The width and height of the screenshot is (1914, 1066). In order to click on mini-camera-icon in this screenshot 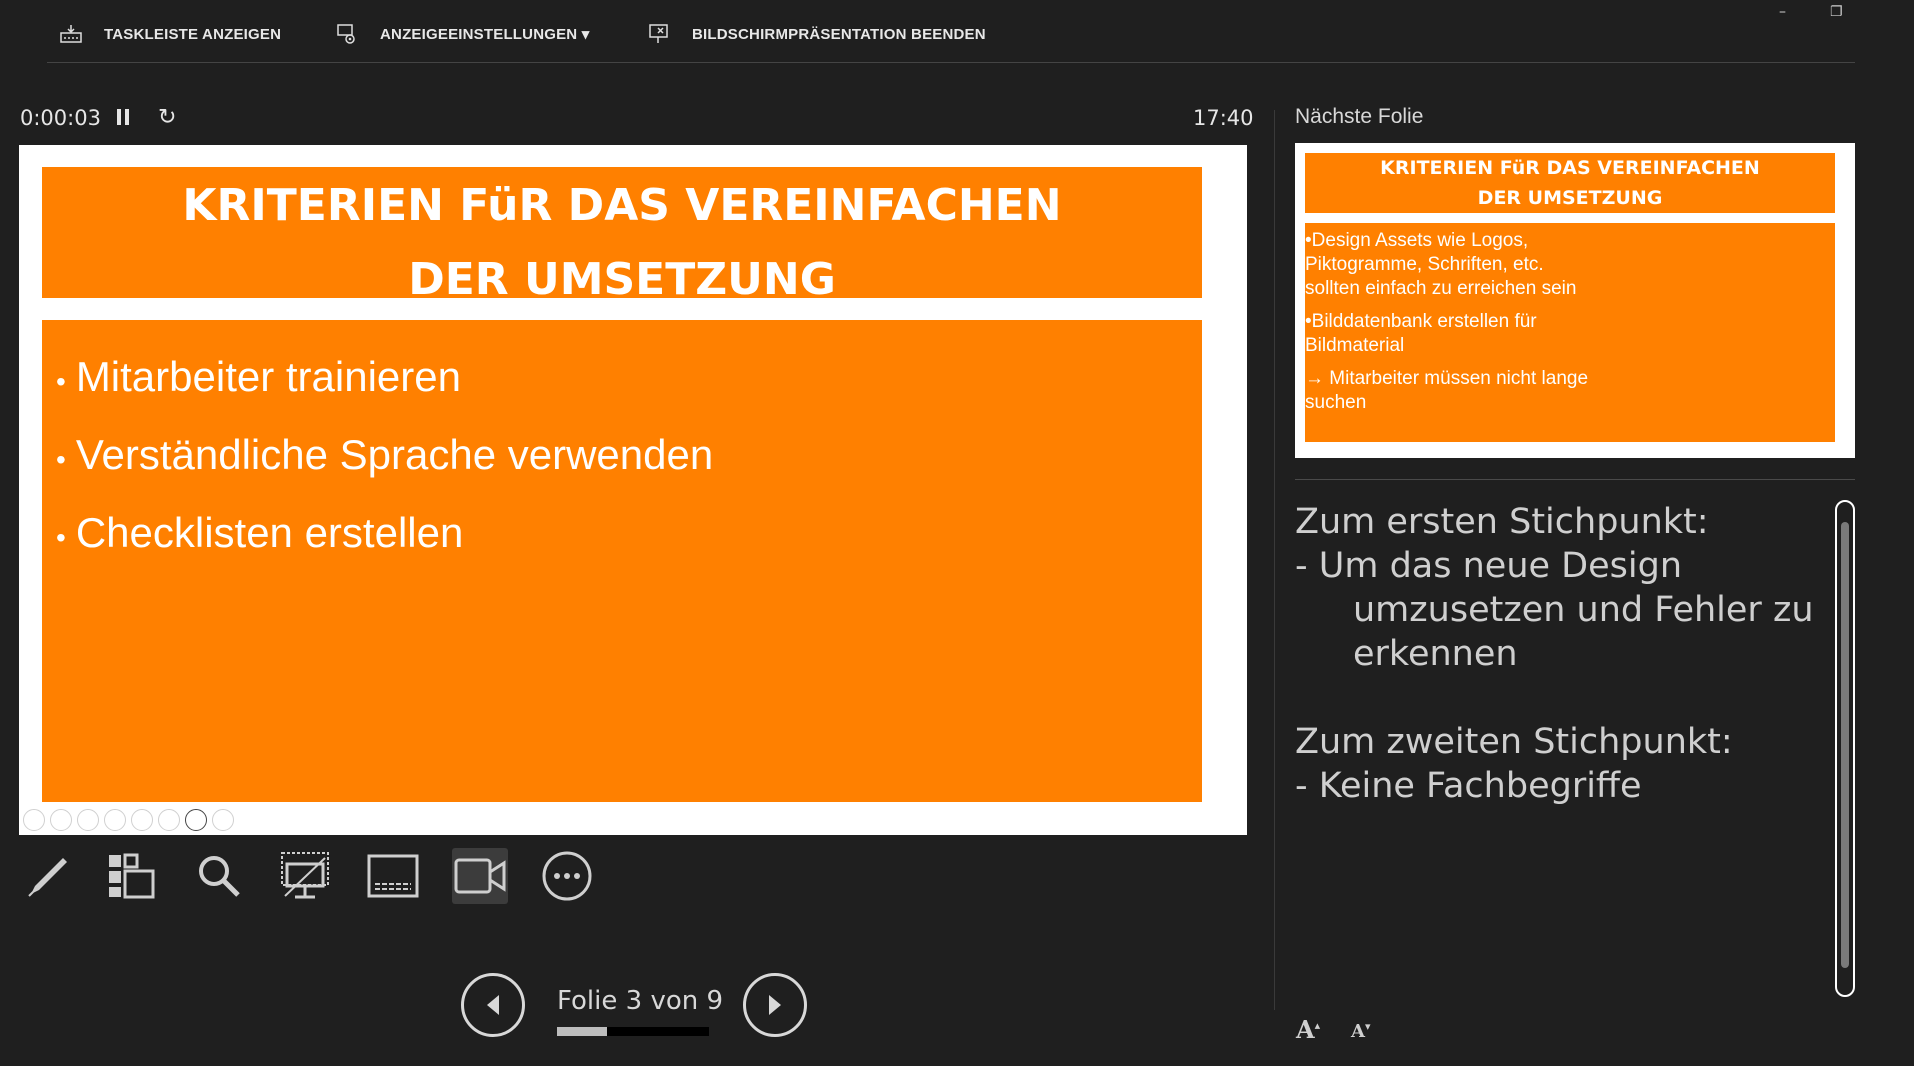, I will do `click(196, 820)`.